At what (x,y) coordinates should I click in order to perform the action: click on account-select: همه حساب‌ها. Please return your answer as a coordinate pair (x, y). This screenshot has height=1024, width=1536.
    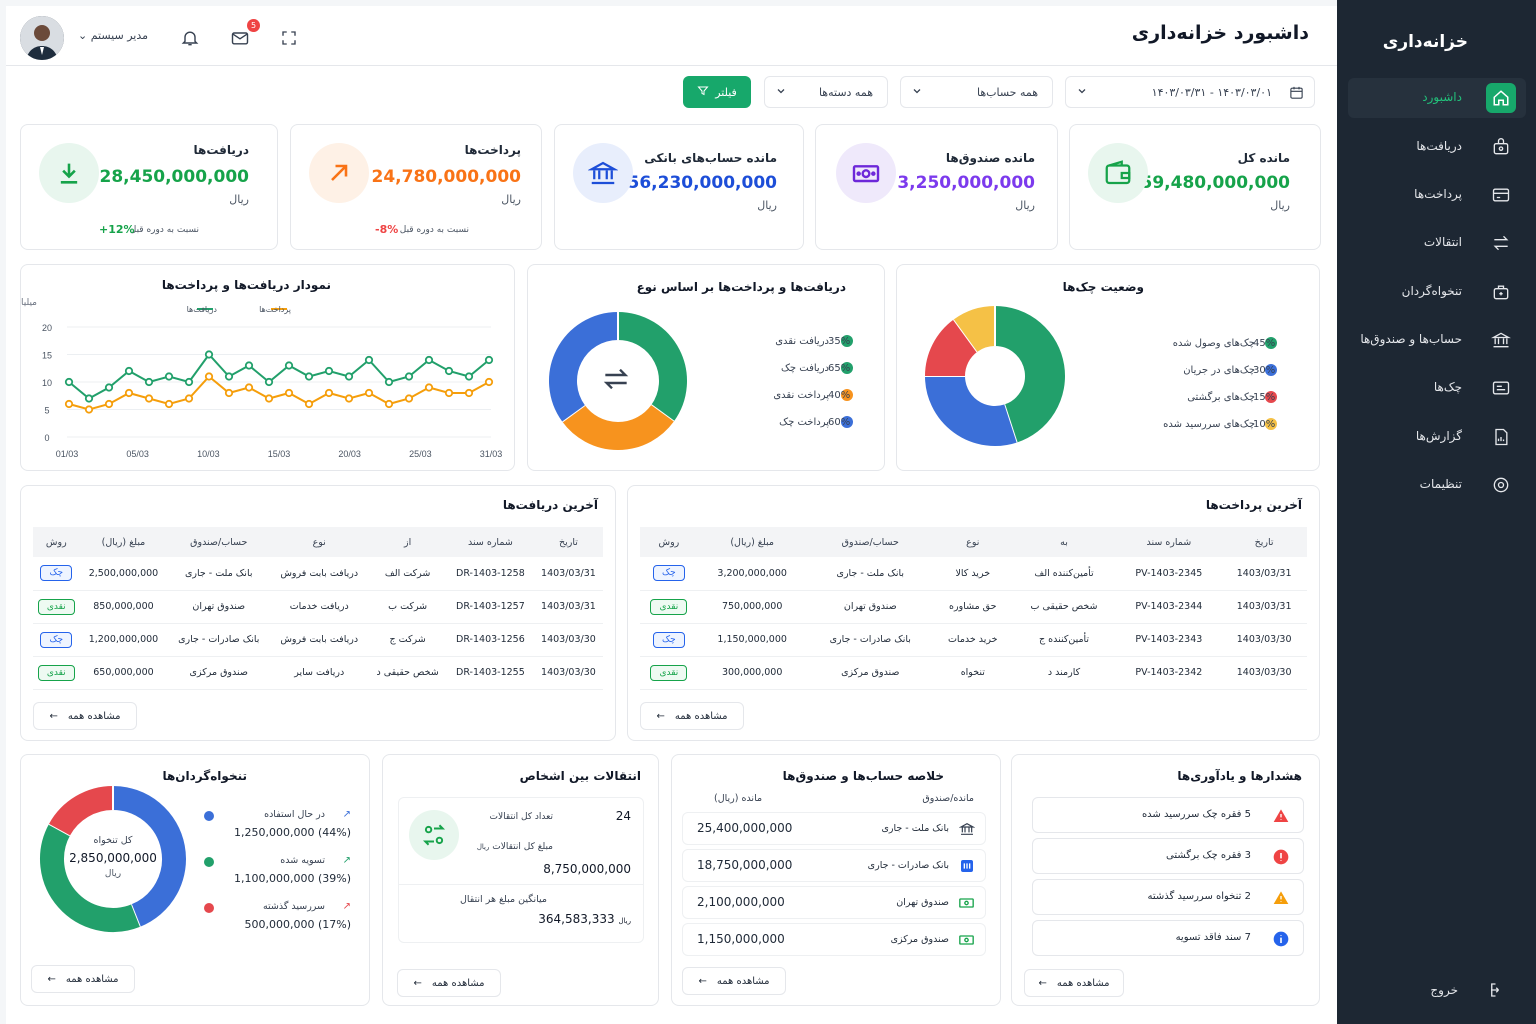
    Looking at the image, I should click on (976, 92).